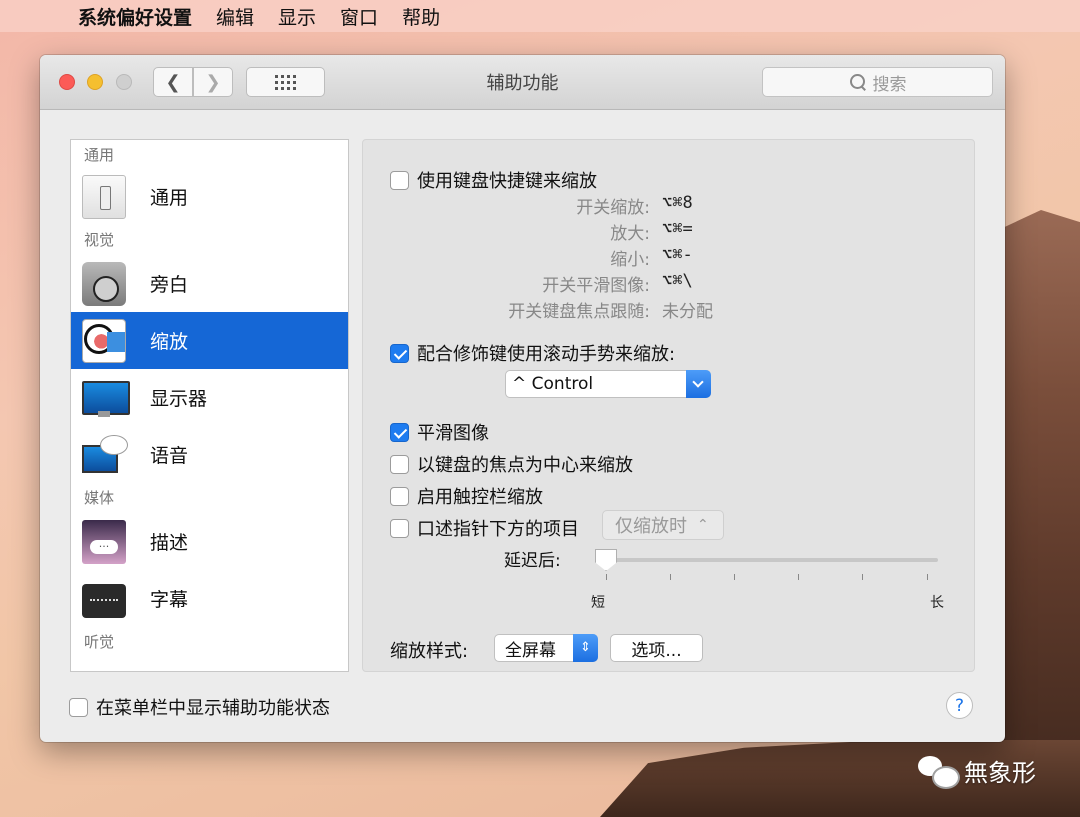  What do you see at coordinates (498, 529) in the screenshot?
I see `speak-items-label: 口述指针下方的项目` at bounding box center [498, 529].